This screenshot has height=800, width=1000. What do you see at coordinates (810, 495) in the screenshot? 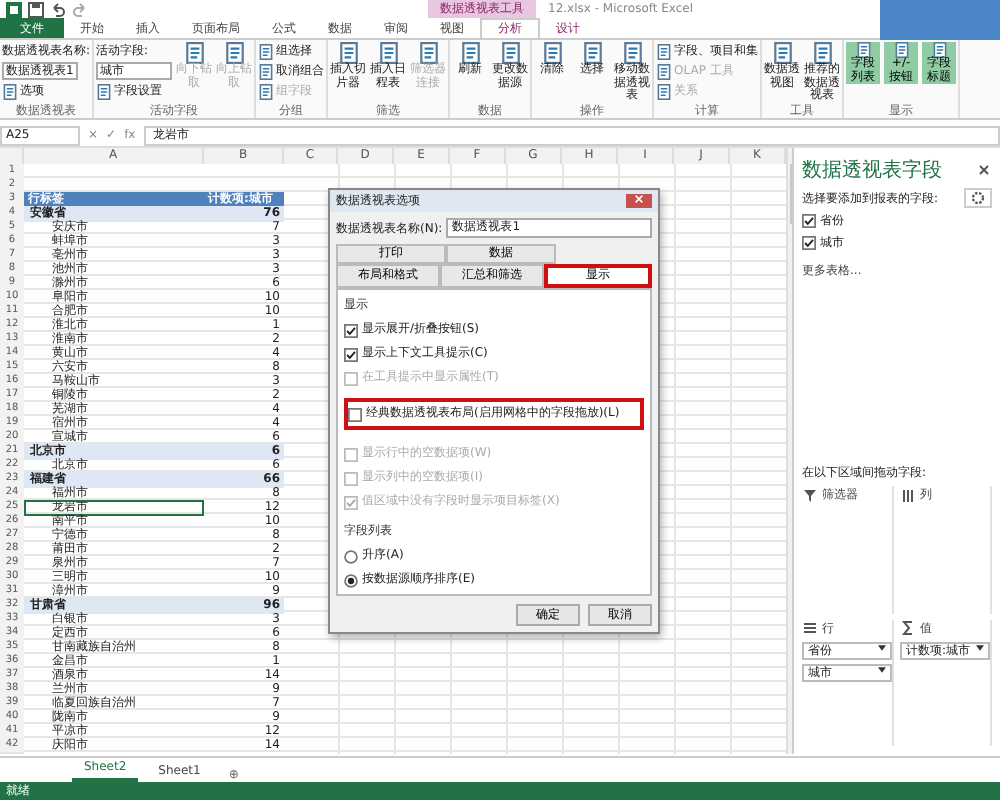
I see `filter-icon` at bounding box center [810, 495].